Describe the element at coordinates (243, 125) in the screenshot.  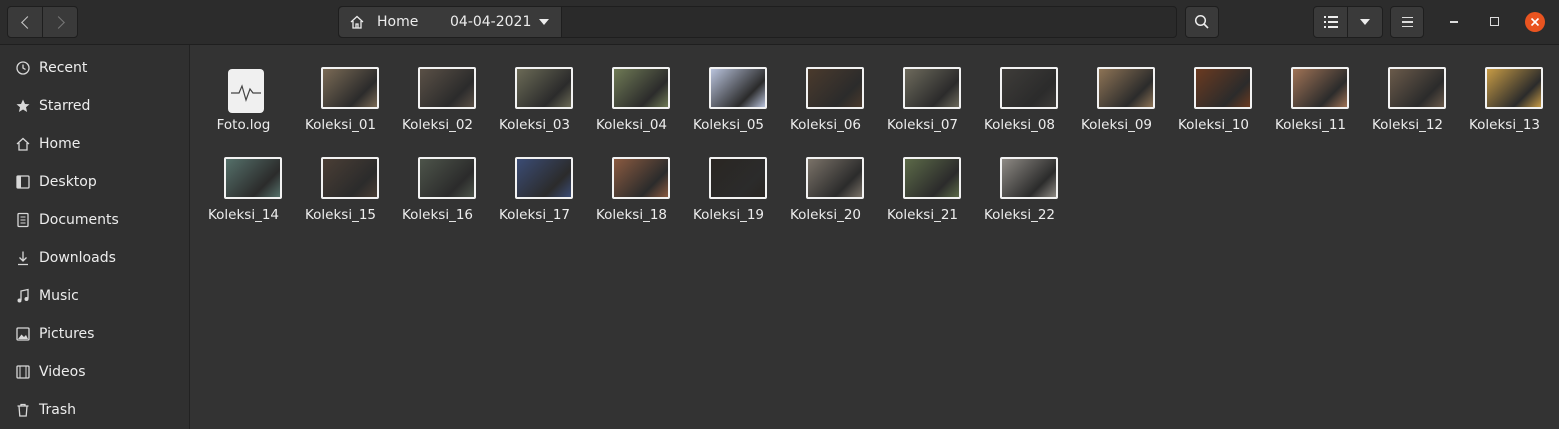
I see `file-name-label: Foto.log` at that location.